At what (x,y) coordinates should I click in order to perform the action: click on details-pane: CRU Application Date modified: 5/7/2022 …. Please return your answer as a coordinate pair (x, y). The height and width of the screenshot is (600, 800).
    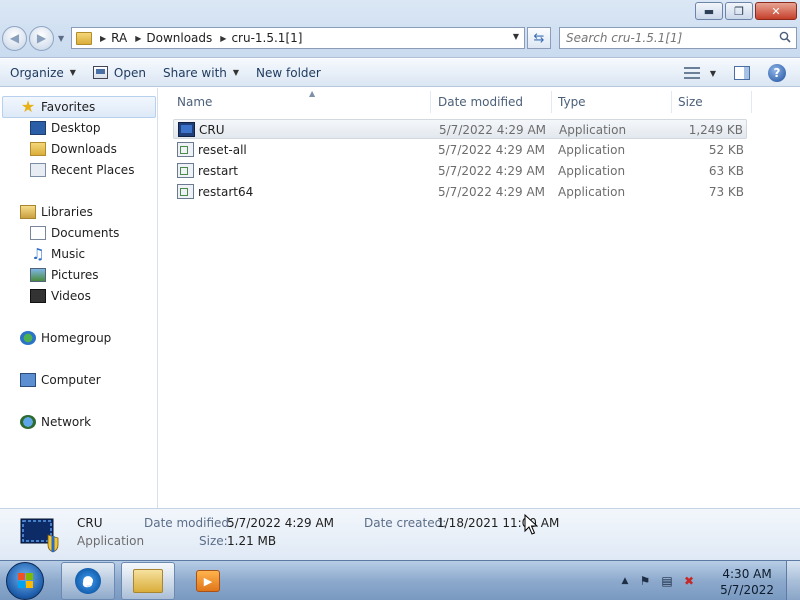
    Looking at the image, I should click on (400, 534).